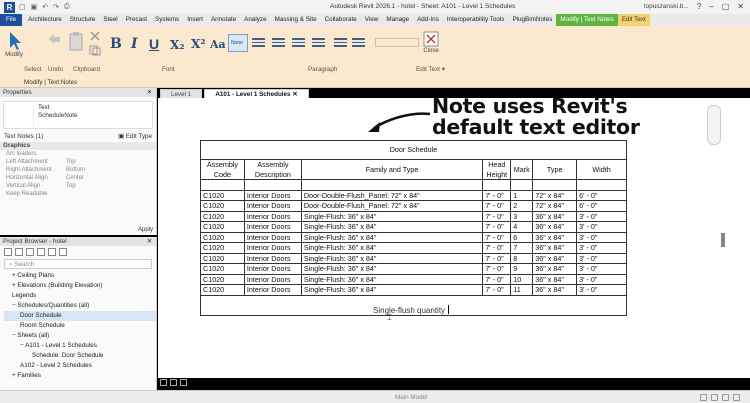 The height and width of the screenshot is (403, 750). What do you see at coordinates (397, 20) in the screenshot?
I see `tab-manage: Manage` at bounding box center [397, 20].